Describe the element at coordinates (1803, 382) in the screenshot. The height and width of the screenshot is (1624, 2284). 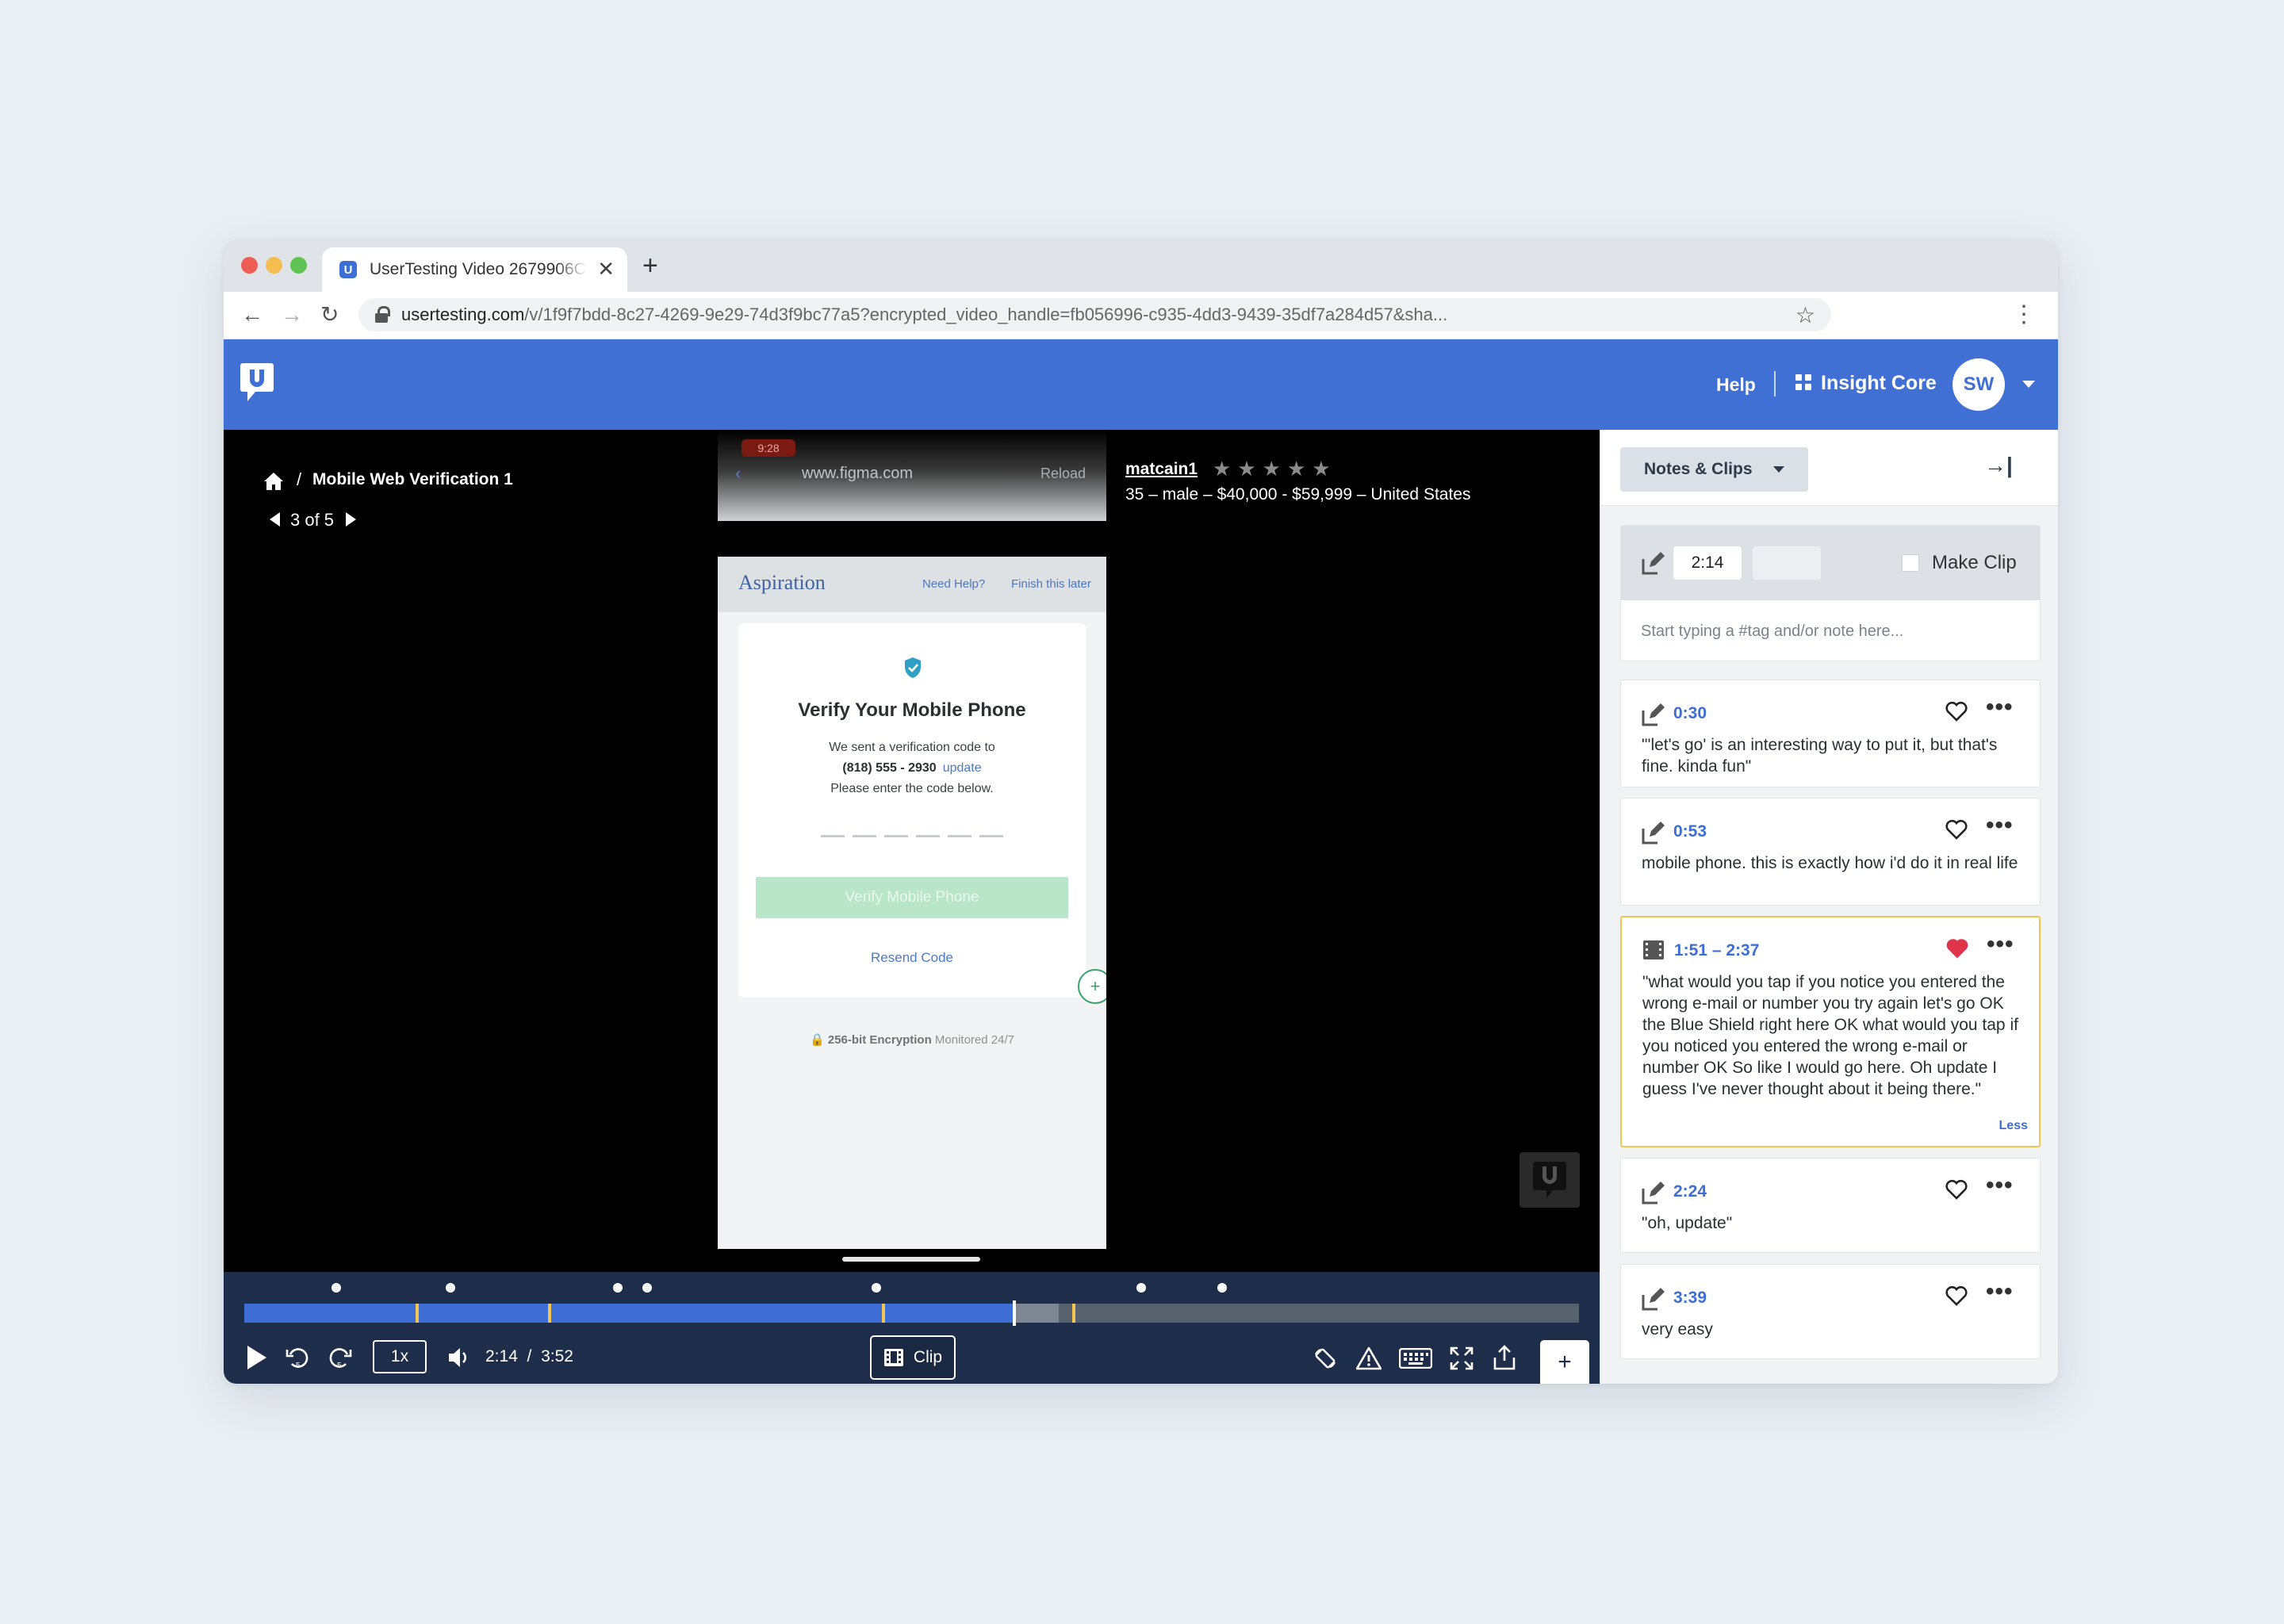
I see `grid-icon` at that location.